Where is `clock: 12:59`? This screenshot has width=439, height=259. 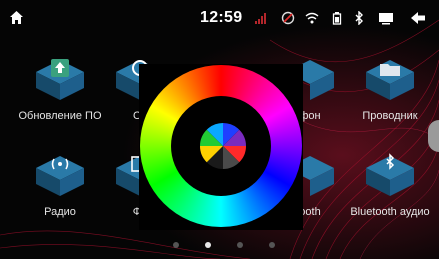 clock: 12:59 is located at coordinates (221, 17).